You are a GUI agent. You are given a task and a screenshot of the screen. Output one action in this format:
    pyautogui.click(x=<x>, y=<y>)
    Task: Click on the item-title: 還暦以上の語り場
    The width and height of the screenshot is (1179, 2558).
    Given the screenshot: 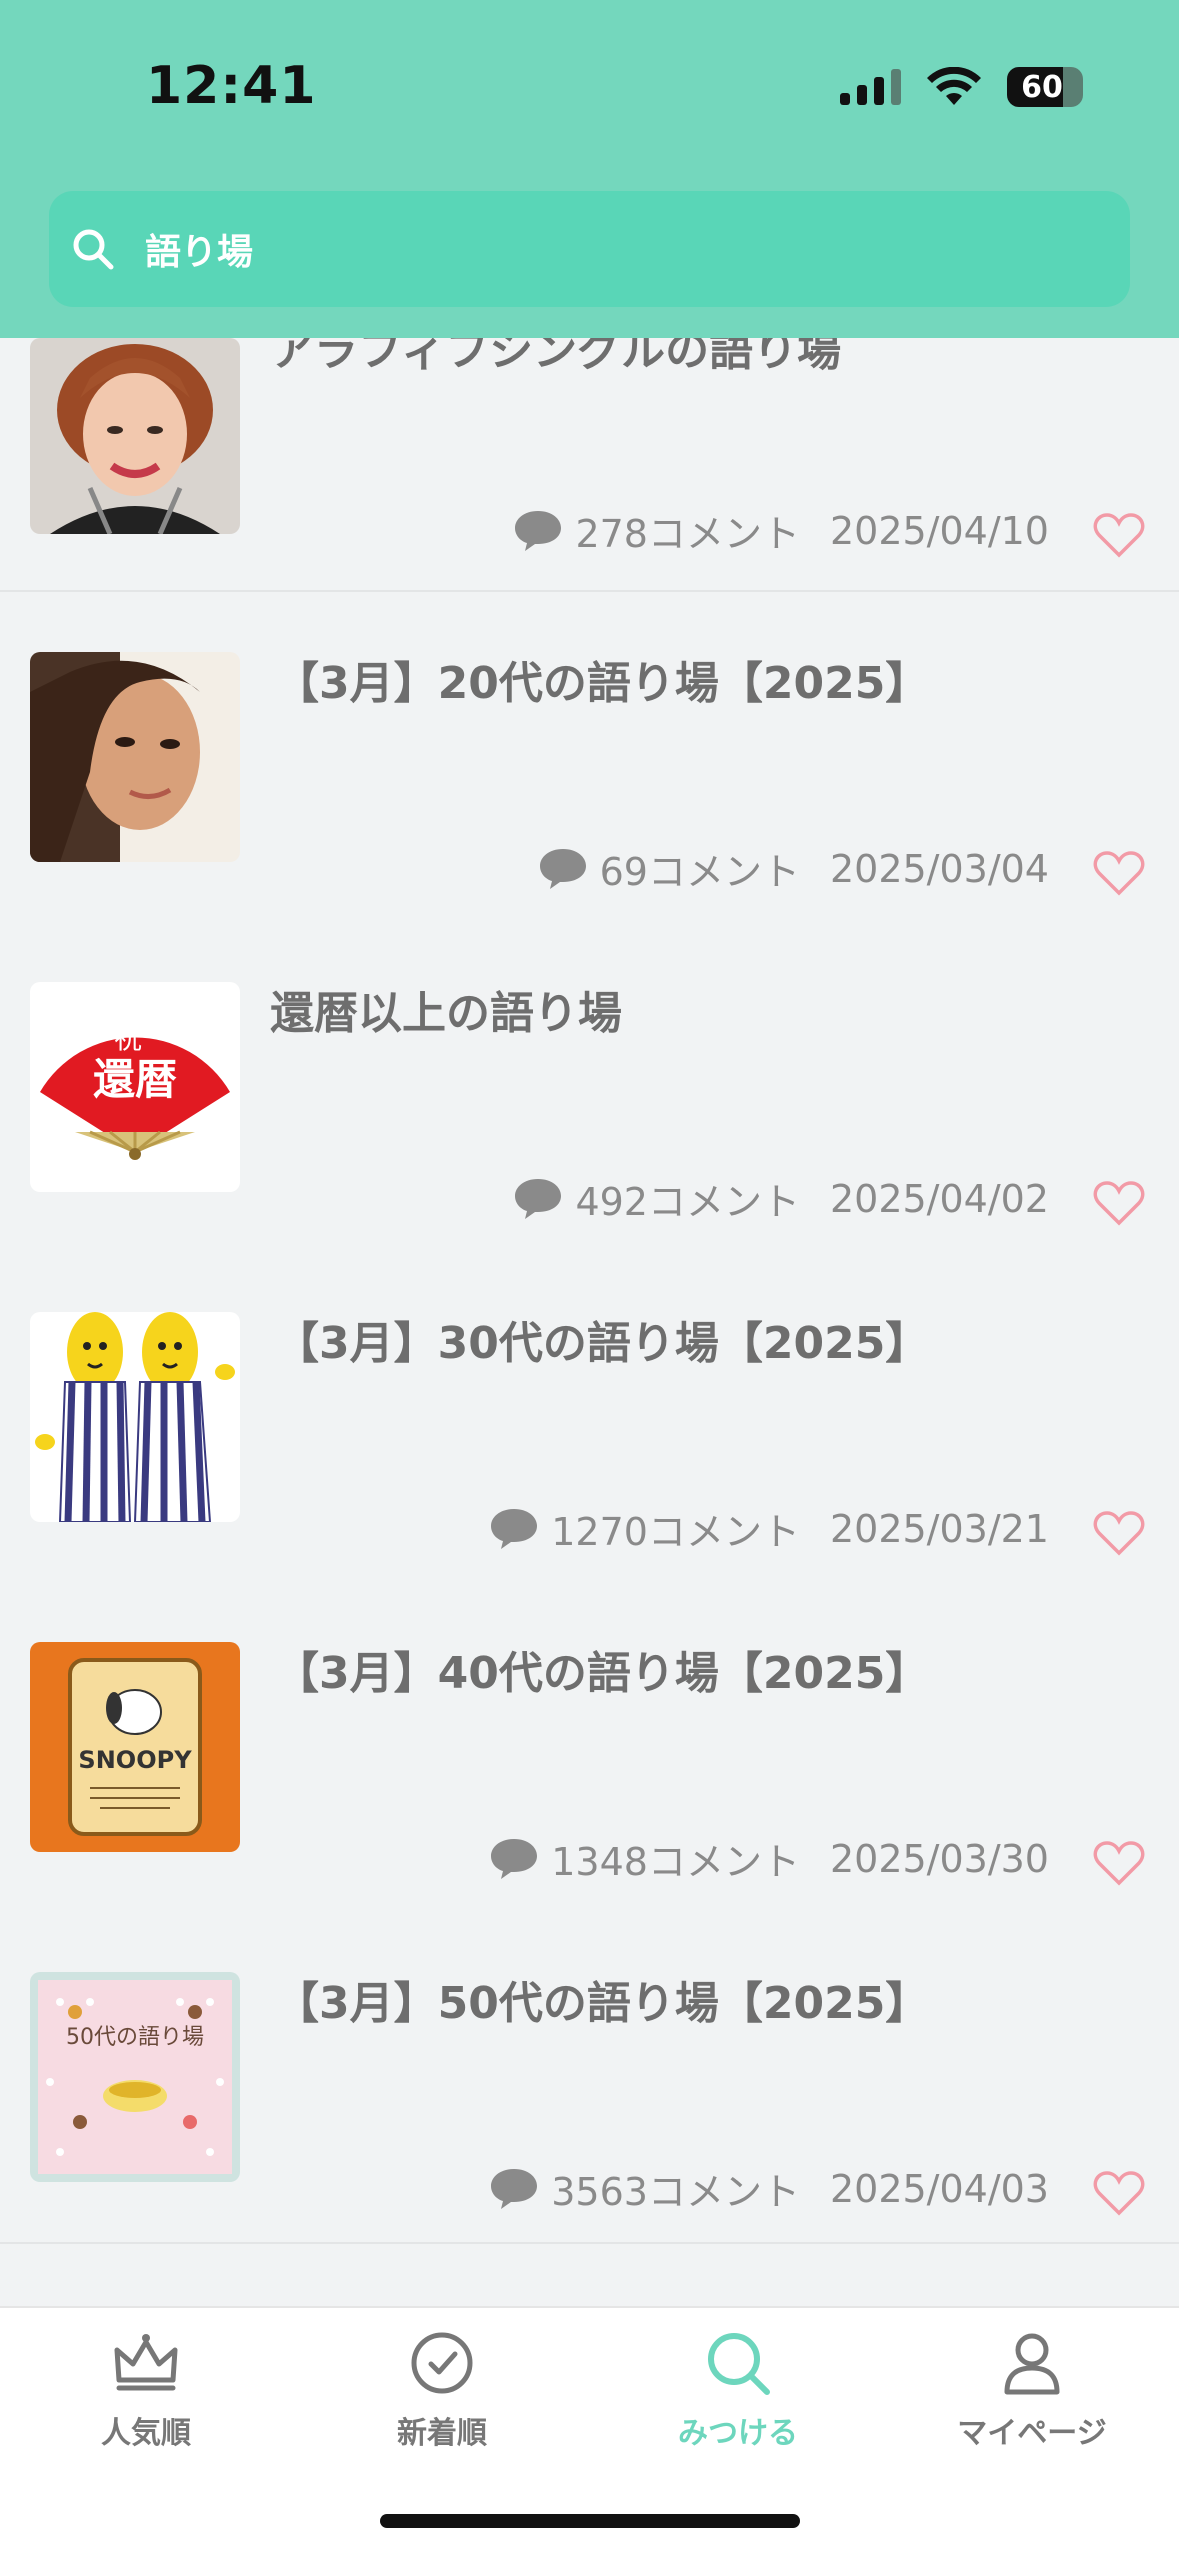 What is the action you would take?
    pyautogui.click(x=446, y=1013)
    